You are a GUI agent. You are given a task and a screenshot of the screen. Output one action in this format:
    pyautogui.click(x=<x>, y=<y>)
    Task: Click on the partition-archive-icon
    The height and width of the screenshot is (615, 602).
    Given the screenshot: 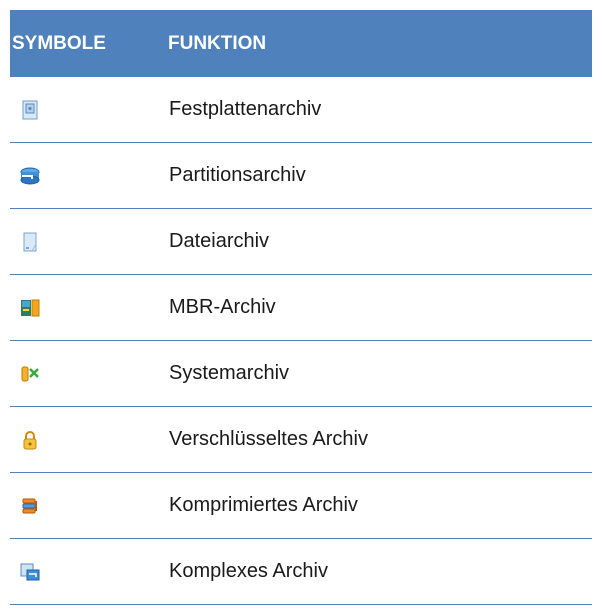 What is the action you would take?
    pyautogui.click(x=89, y=176)
    